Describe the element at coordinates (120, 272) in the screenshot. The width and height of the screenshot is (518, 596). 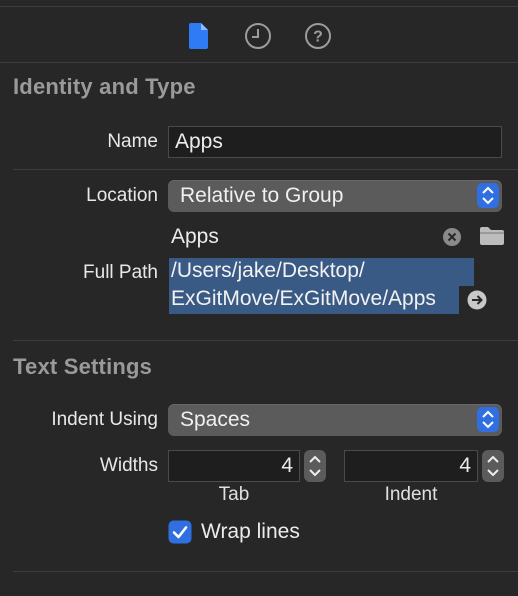
I see `full-path-label: Full Path` at that location.